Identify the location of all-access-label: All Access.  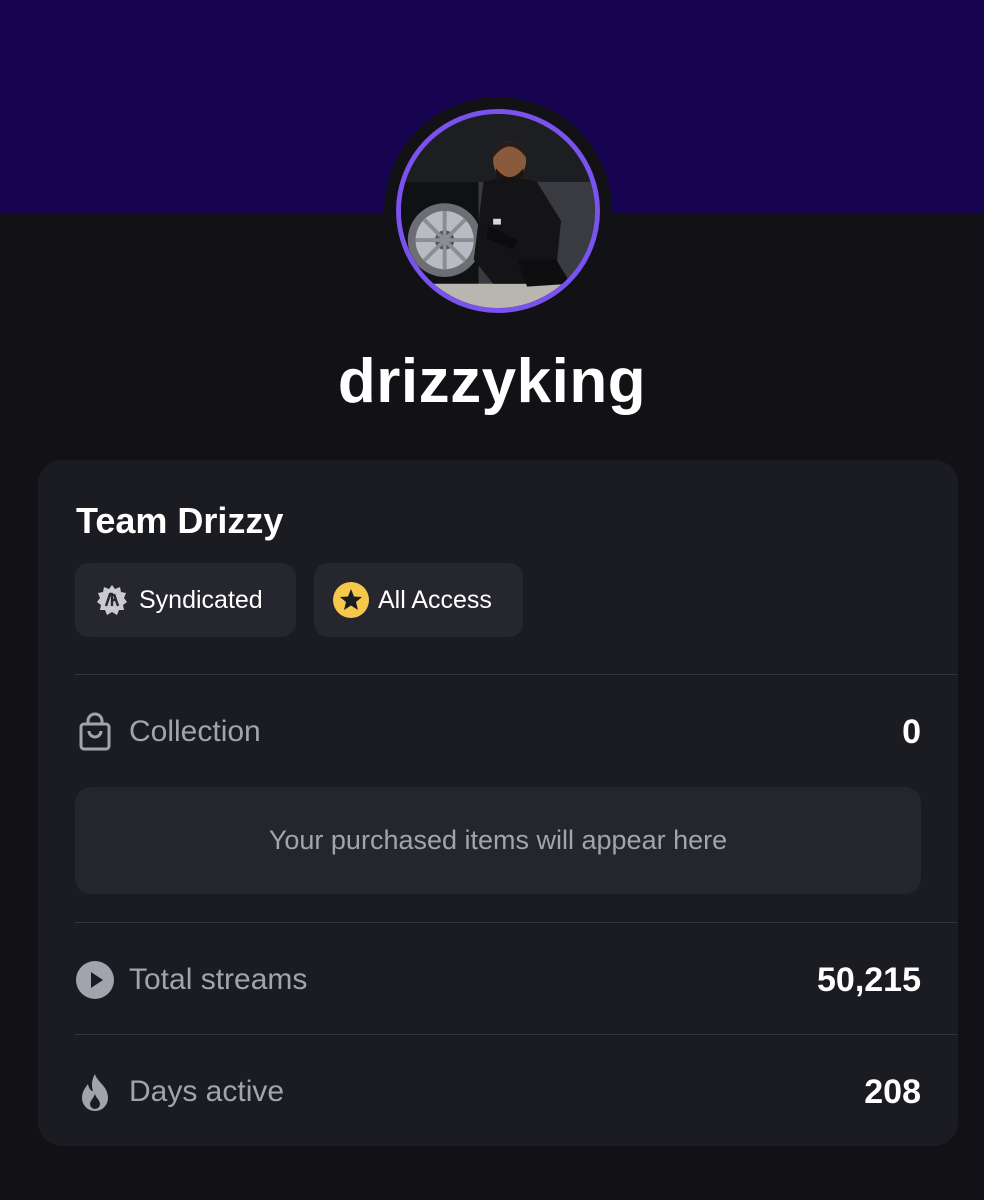
(435, 599).